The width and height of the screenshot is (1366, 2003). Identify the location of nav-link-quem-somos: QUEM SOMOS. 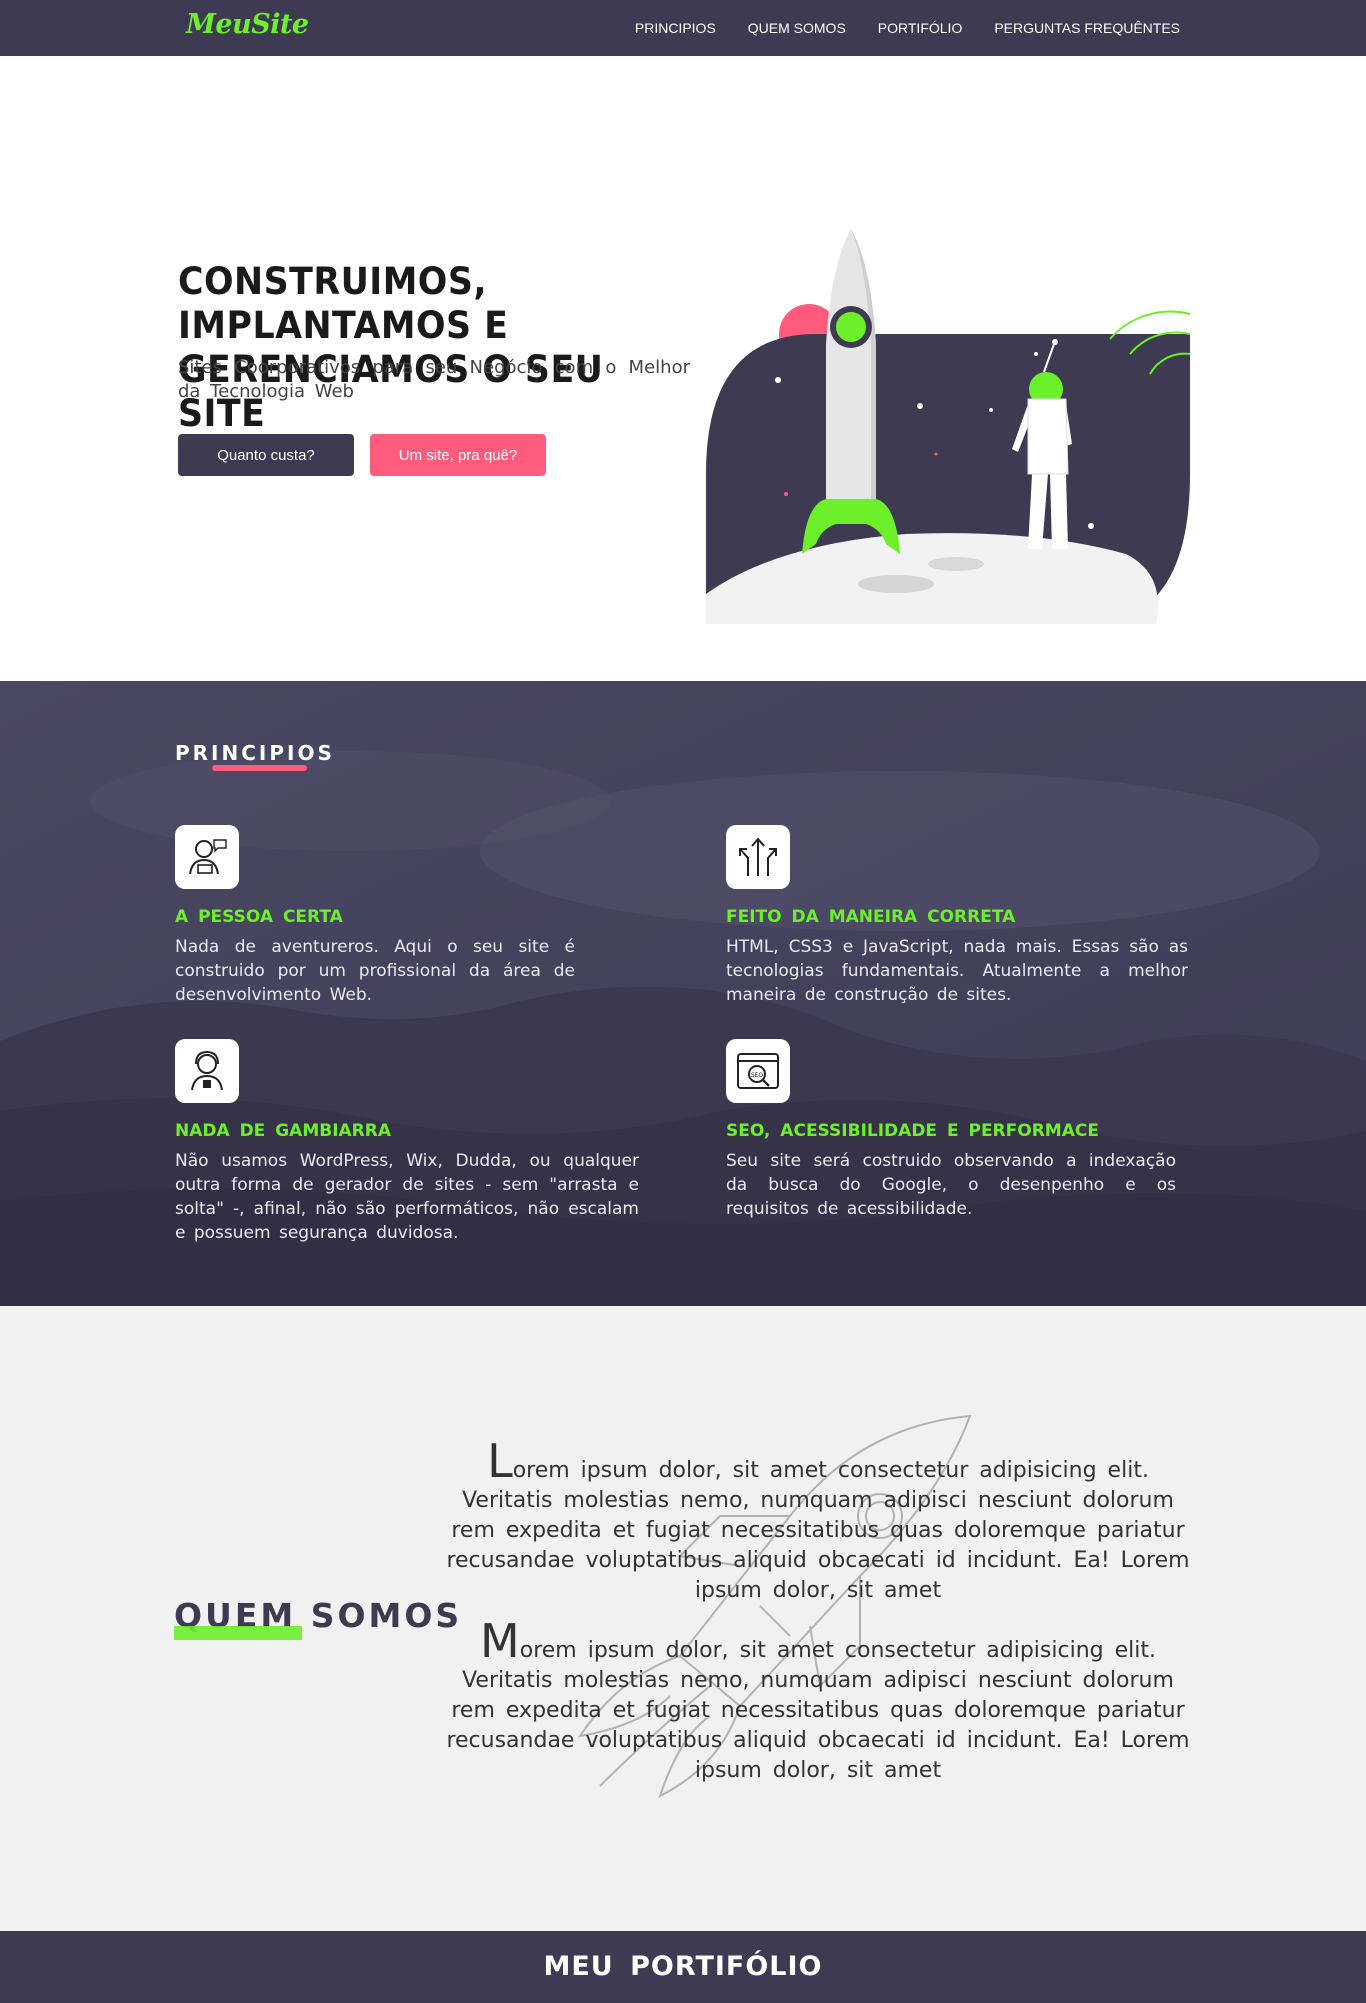
(797, 28).